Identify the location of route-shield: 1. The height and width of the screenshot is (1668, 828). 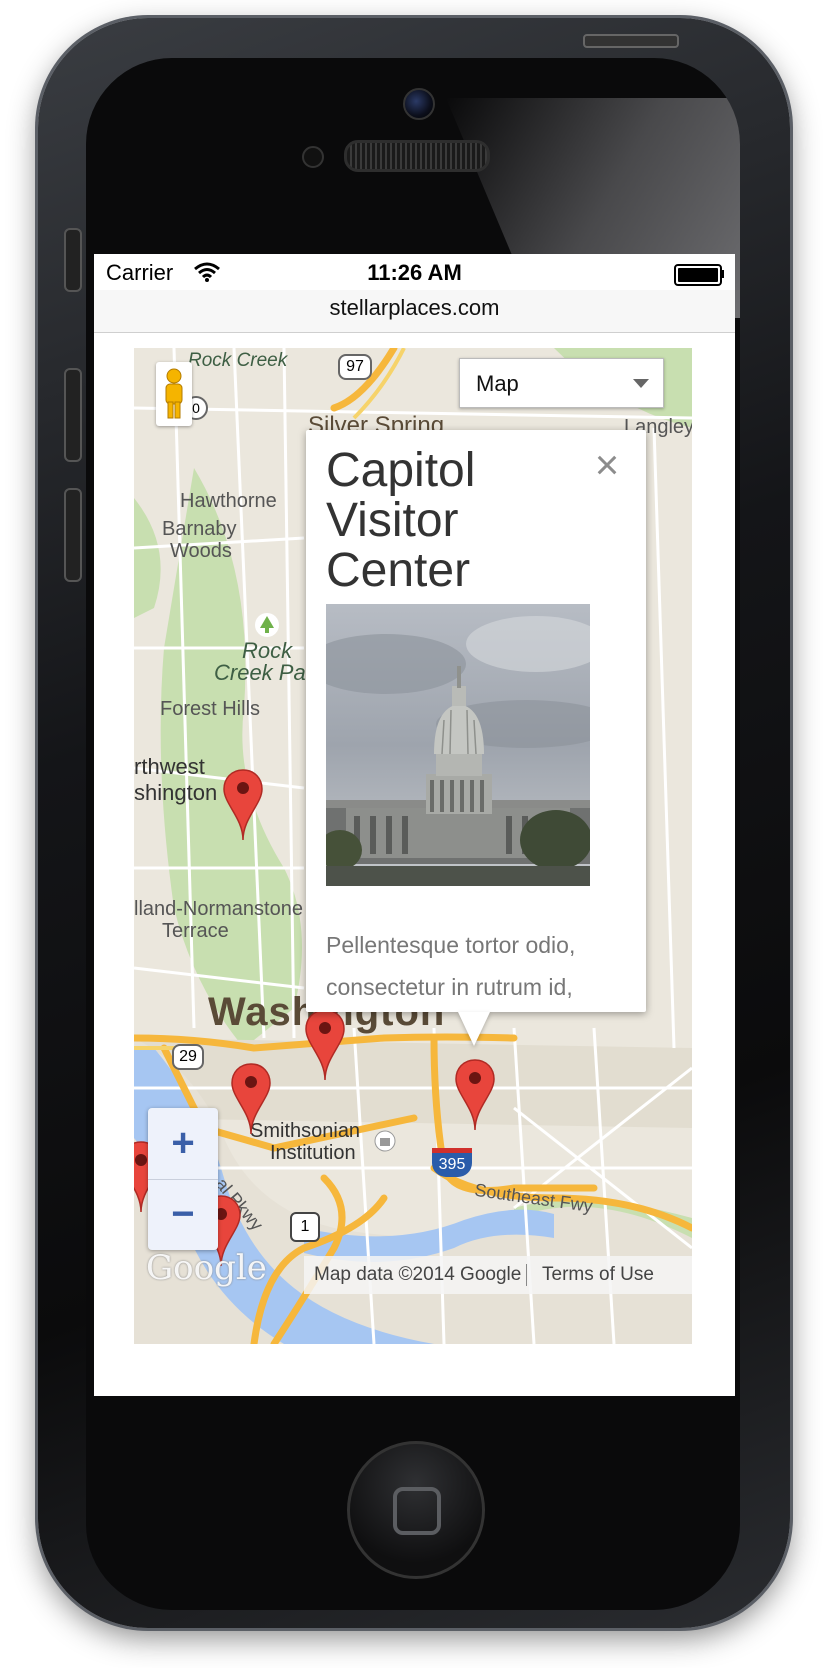
(305, 1227).